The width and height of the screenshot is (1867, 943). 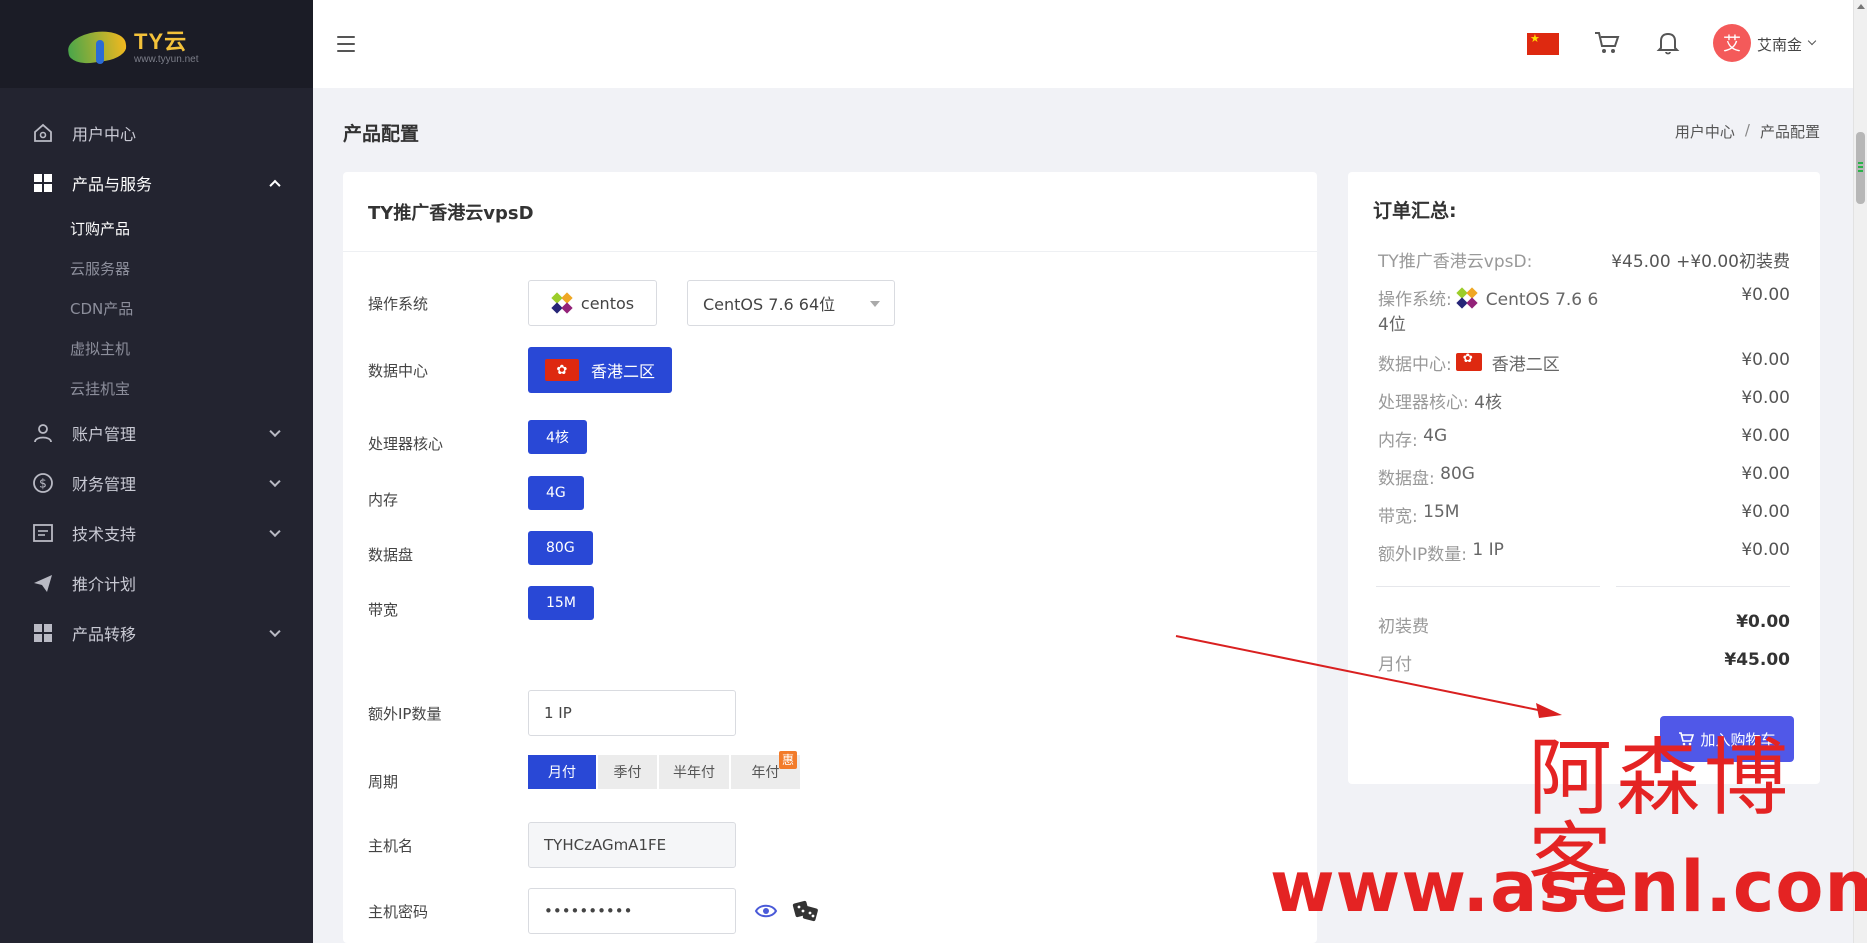 I want to click on sidebar-item-account: 账户管理, so click(x=156, y=433).